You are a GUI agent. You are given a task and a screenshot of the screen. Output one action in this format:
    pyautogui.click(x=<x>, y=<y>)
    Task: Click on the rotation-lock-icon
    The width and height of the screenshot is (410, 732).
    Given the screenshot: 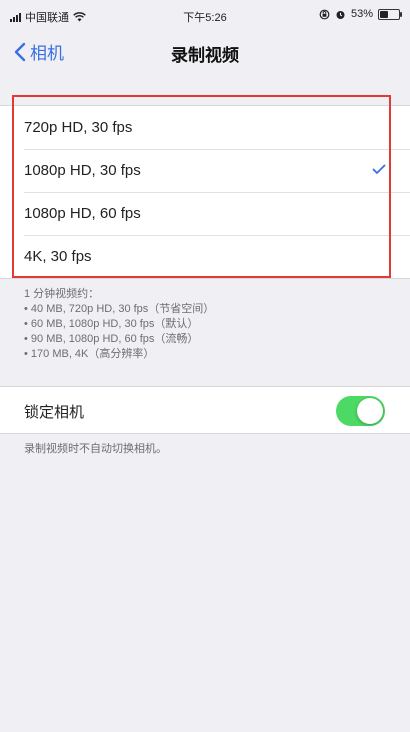 What is the action you would take?
    pyautogui.click(x=324, y=14)
    